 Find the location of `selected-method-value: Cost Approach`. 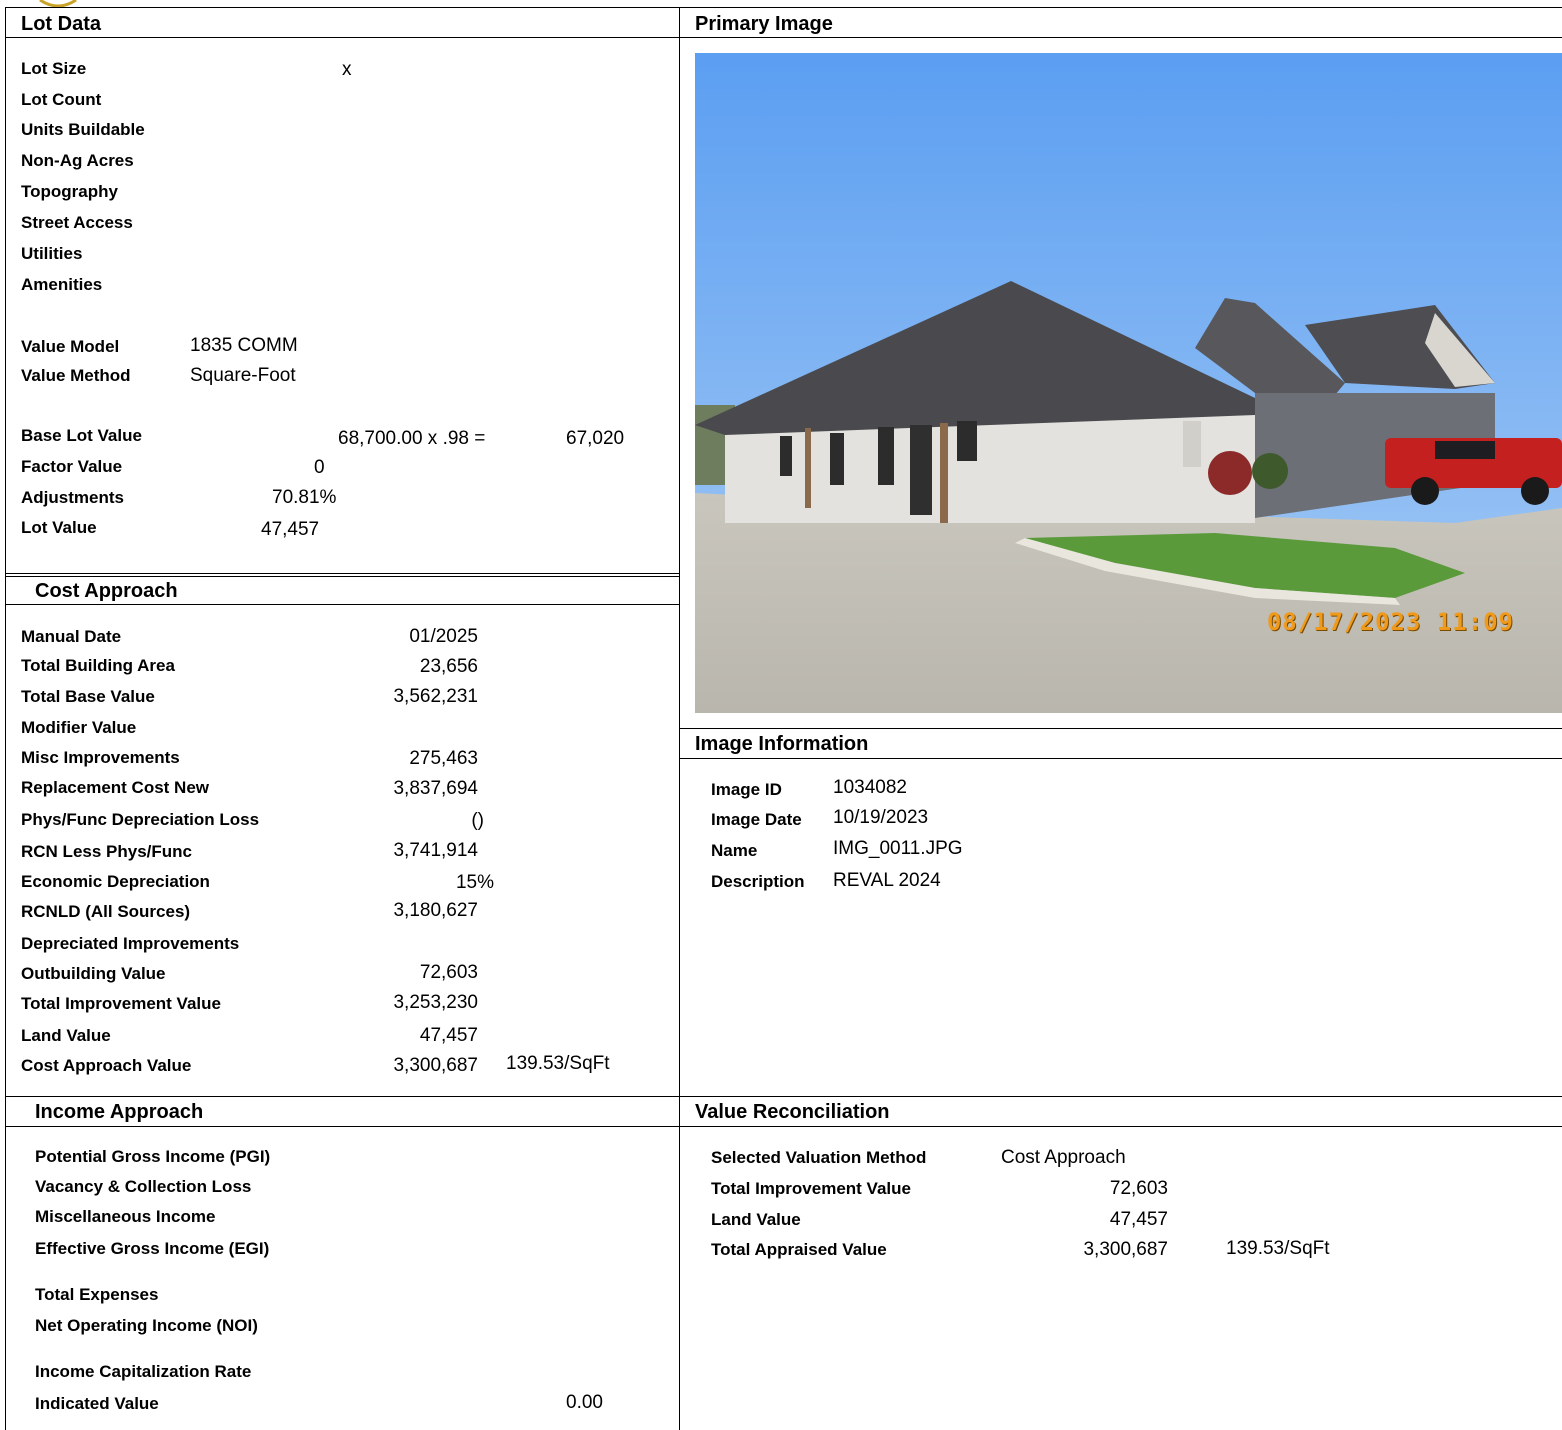

selected-method-value: Cost Approach is located at coordinates (1063, 1157).